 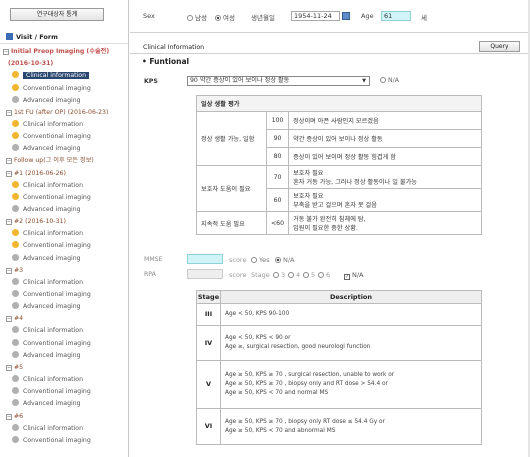 I want to click on rpa-stage-3-option: 3, so click(x=279, y=275).